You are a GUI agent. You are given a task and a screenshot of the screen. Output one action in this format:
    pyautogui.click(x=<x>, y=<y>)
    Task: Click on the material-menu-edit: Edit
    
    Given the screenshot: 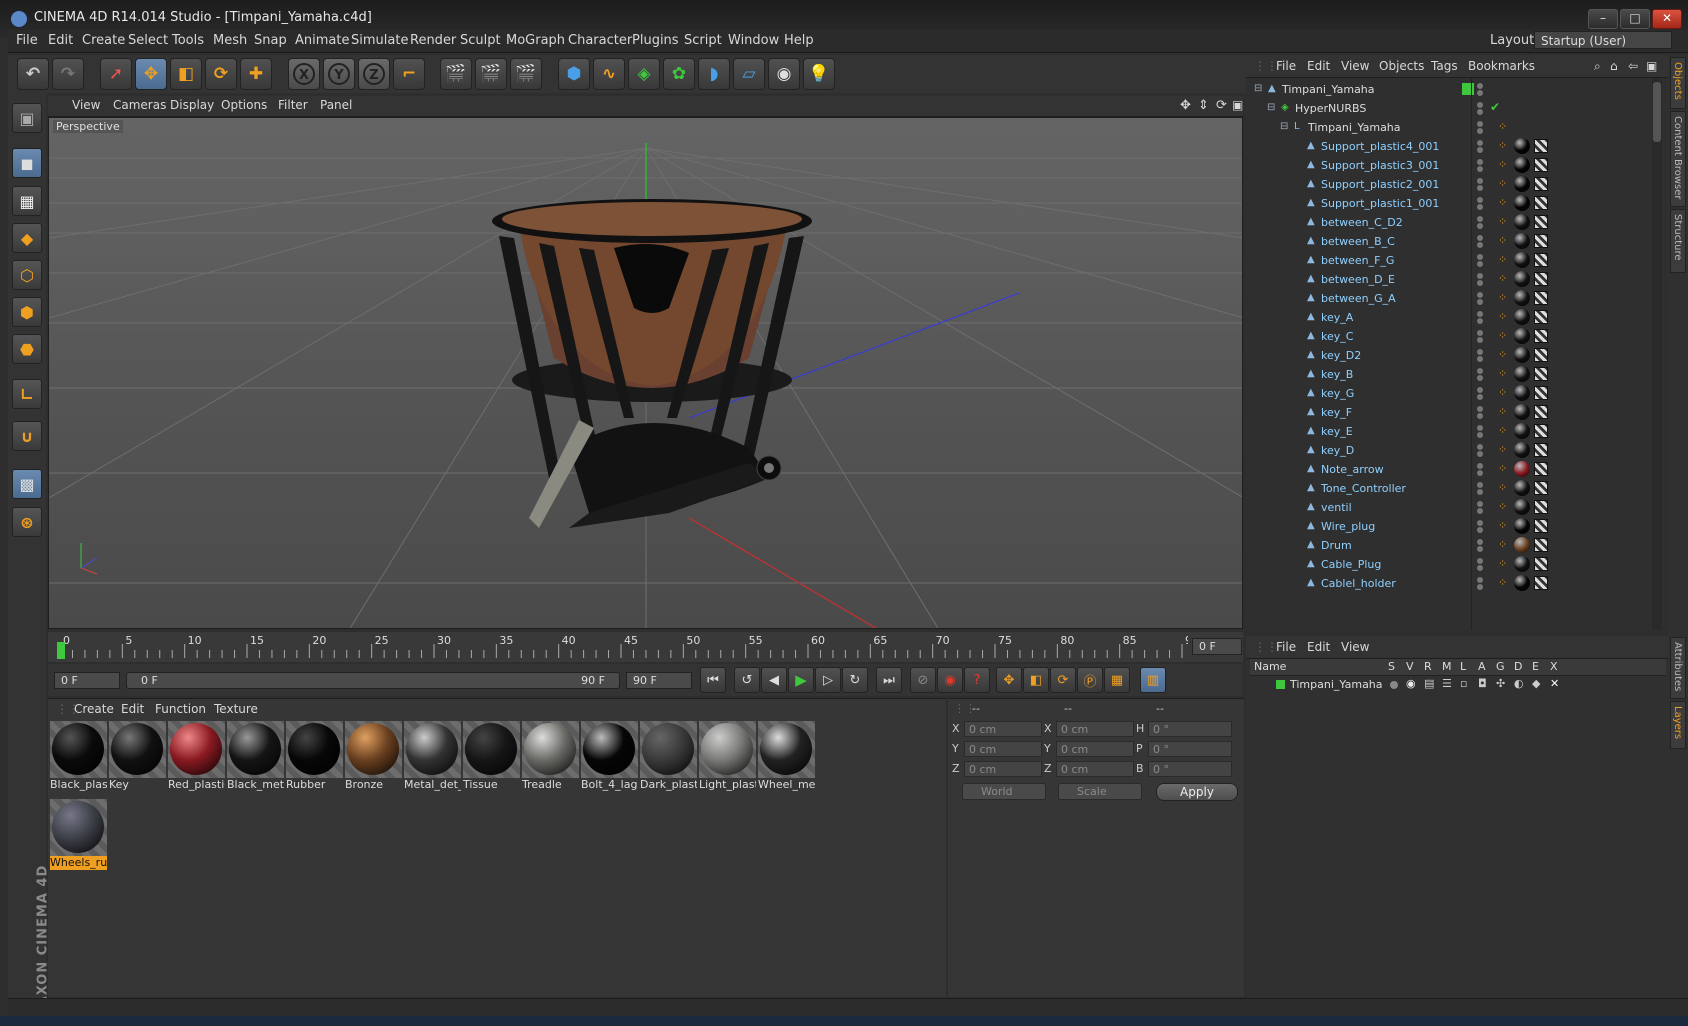 What is the action you would take?
    pyautogui.click(x=132, y=709)
    